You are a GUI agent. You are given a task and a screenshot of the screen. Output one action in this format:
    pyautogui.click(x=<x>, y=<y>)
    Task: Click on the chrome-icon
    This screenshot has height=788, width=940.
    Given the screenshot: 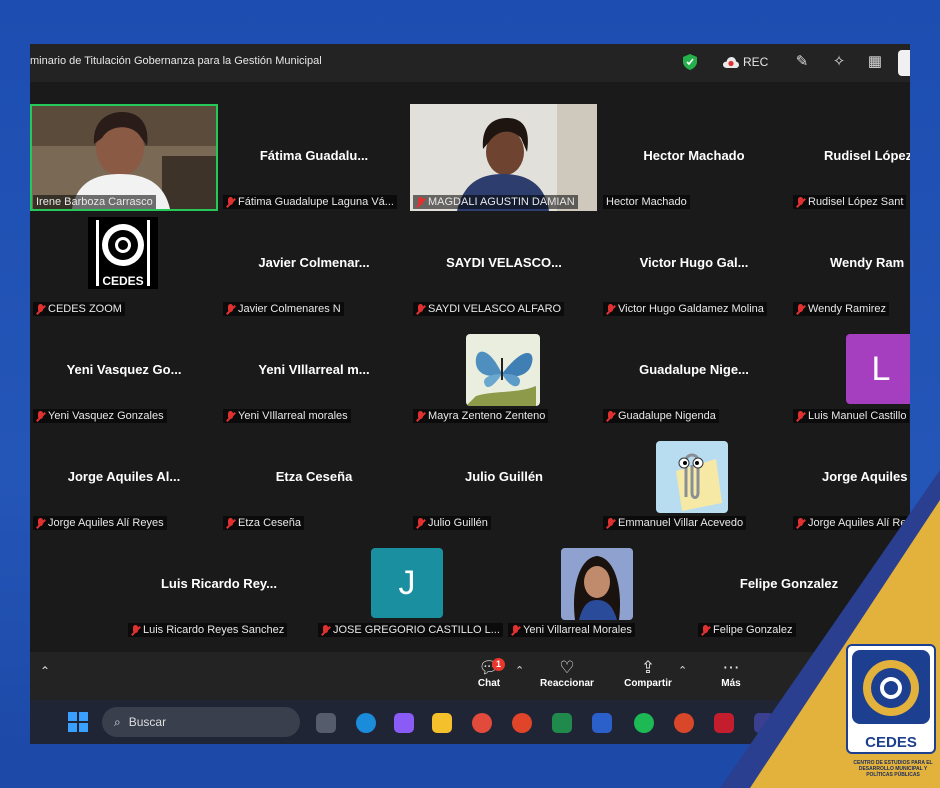 What is the action you would take?
    pyautogui.click(x=482, y=723)
    